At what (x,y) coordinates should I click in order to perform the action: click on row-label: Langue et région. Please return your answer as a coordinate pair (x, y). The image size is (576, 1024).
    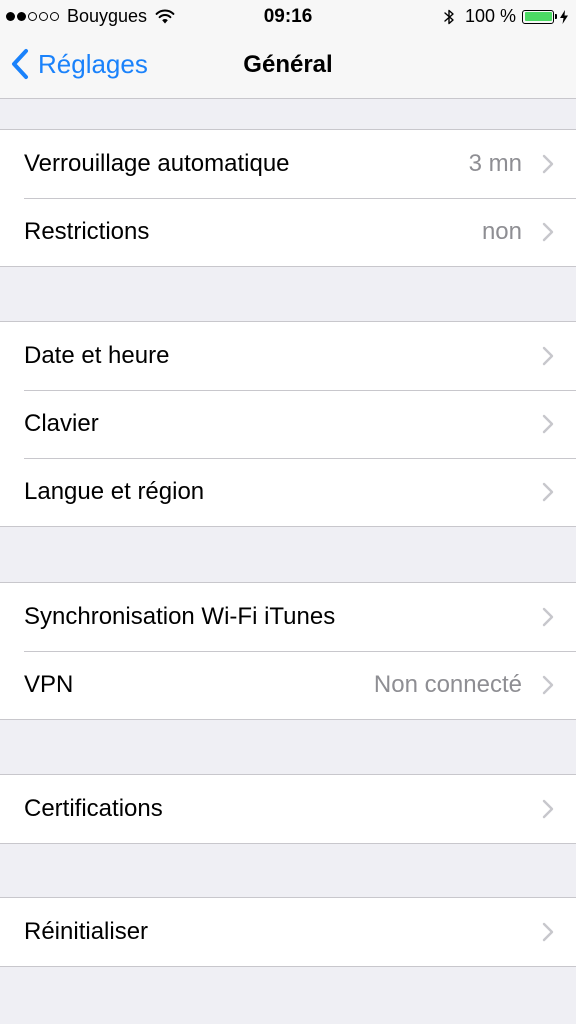
    Looking at the image, I should click on (114, 491).